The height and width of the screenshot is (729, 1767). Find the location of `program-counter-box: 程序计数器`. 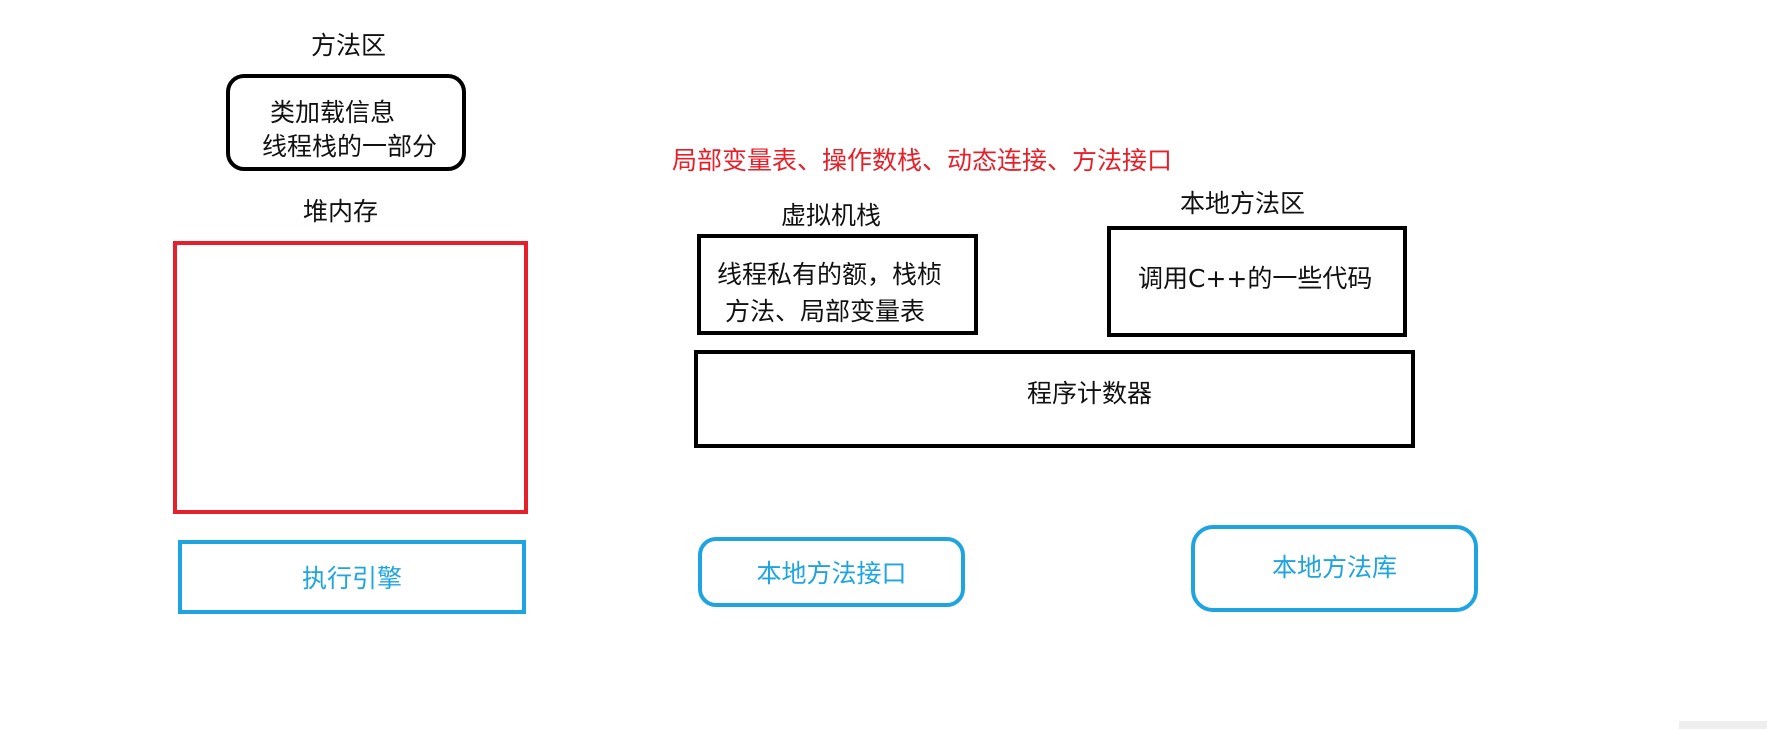

program-counter-box: 程序计数器 is located at coordinates (1054, 399).